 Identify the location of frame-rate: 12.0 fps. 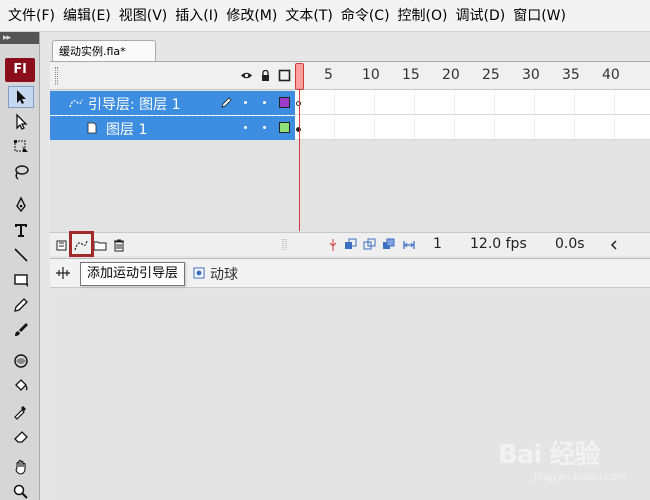
(498, 244).